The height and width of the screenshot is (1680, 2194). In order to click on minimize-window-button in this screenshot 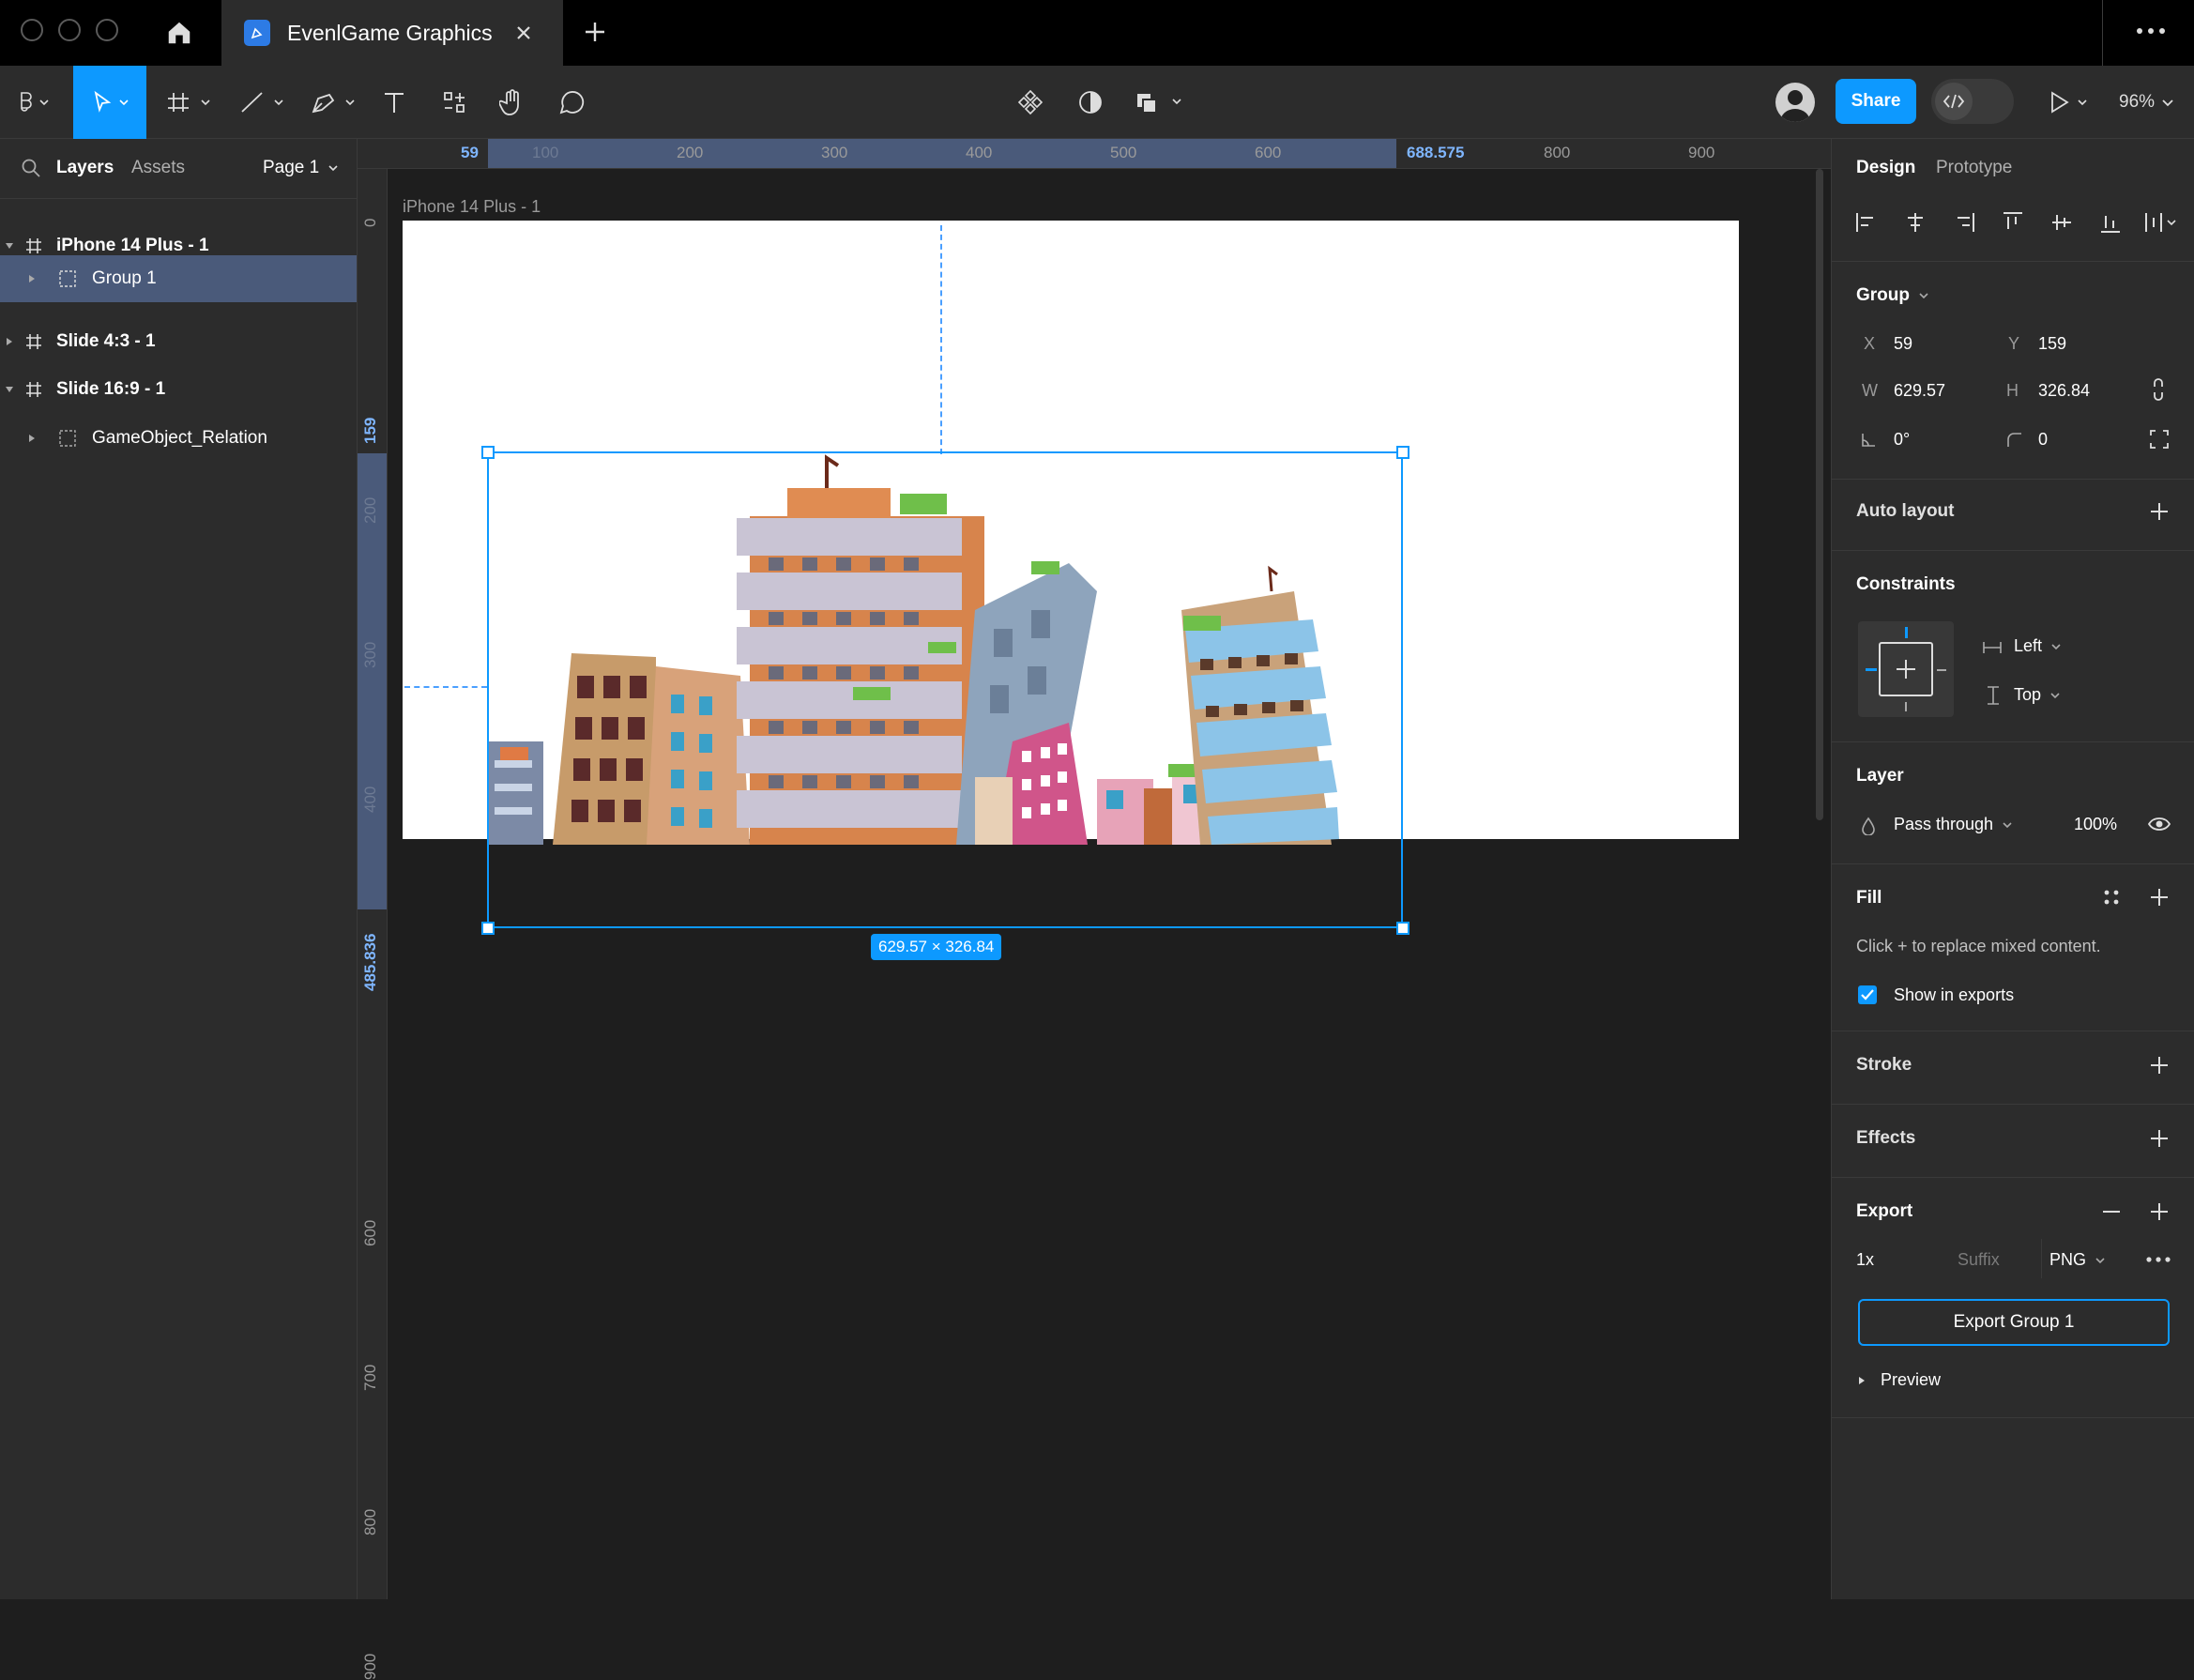, I will do `click(70, 30)`.